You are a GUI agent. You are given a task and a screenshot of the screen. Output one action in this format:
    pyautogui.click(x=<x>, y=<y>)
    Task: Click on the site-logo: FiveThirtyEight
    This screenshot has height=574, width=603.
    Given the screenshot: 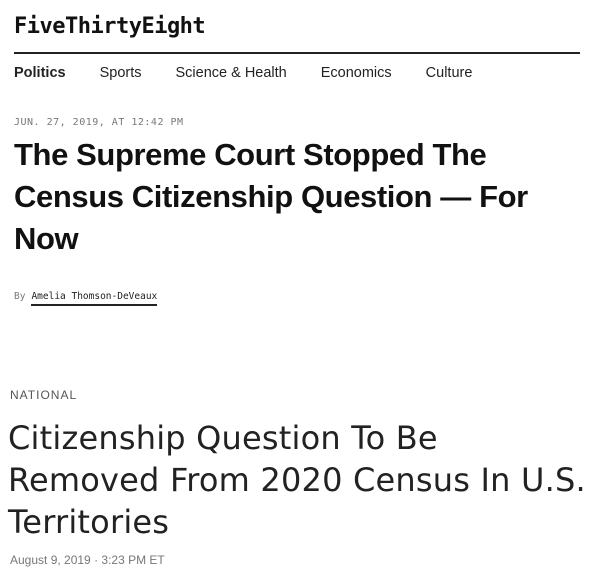 What is the action you would take?
    pyautogui.click(x=110, y=27)
    